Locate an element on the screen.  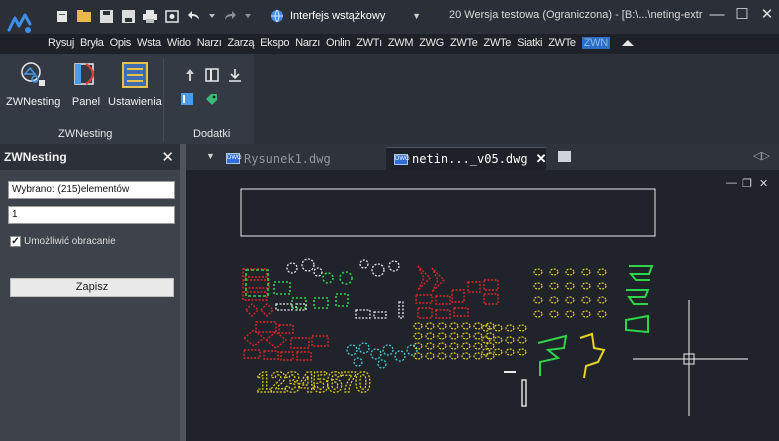
open-folder-icon is located at coordinates (84, 16).